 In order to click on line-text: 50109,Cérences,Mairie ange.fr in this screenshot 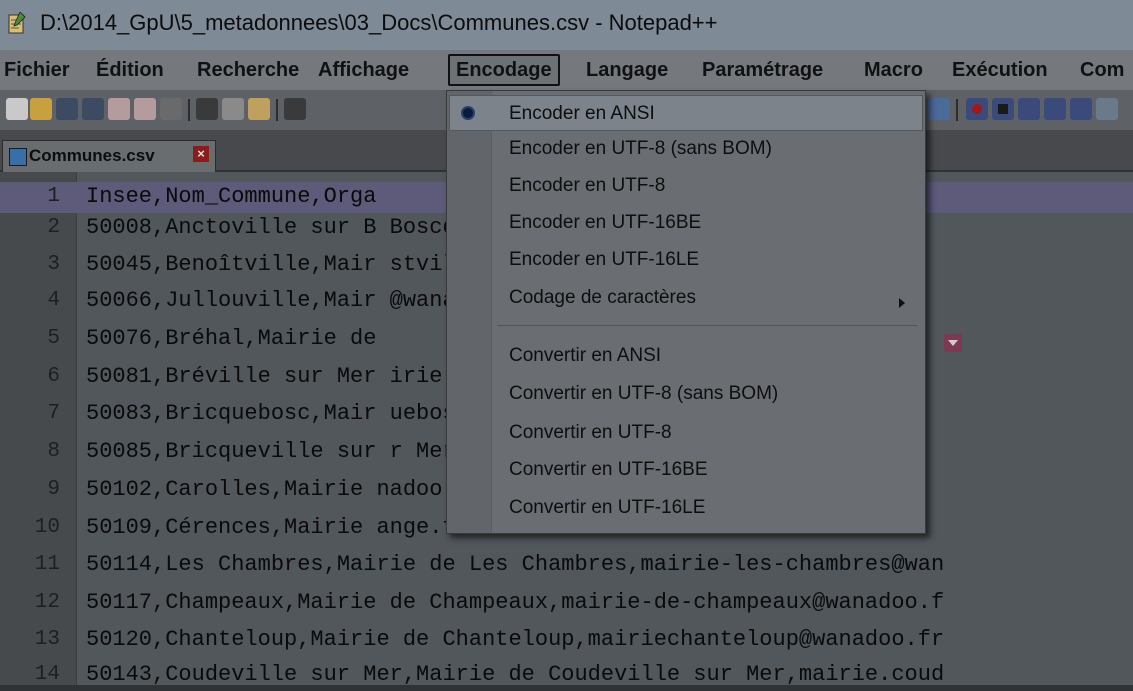, I will do `click(277, 527)`.